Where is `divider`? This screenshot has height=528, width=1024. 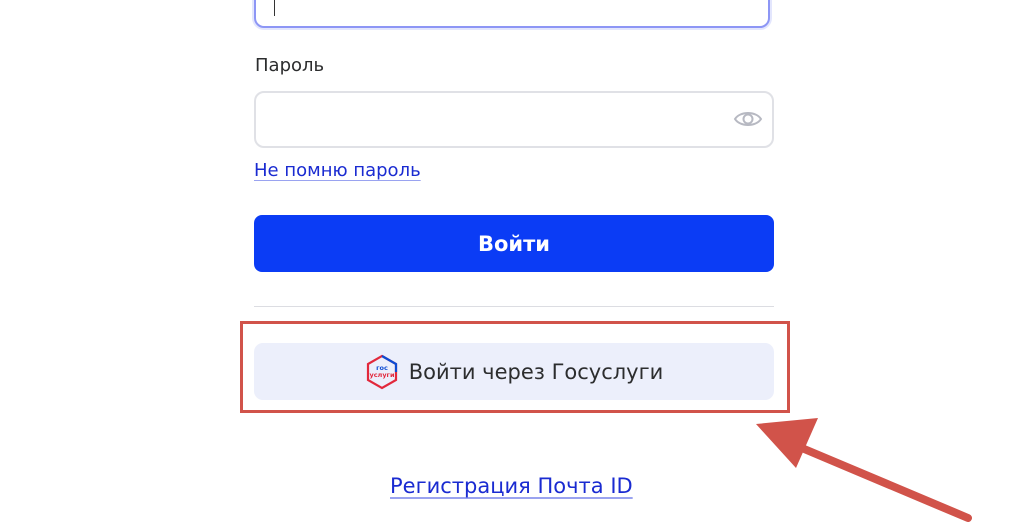 divider is located at coordinates (514, 306).